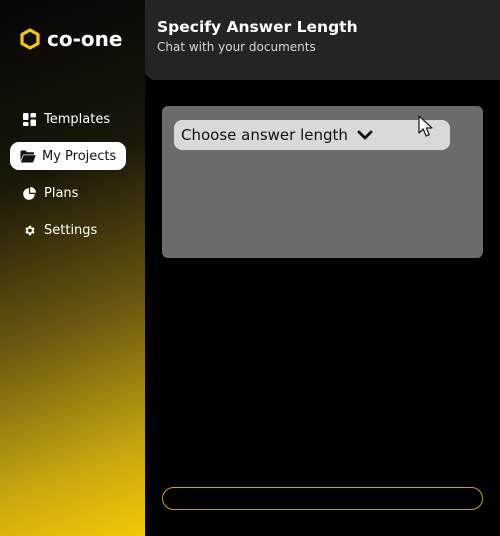 This screenshot has width=500, height=536. Describe the element at coordinates (236, 47) in the screenshot. I see `page-subtitle: Chat with your documents` at that location.